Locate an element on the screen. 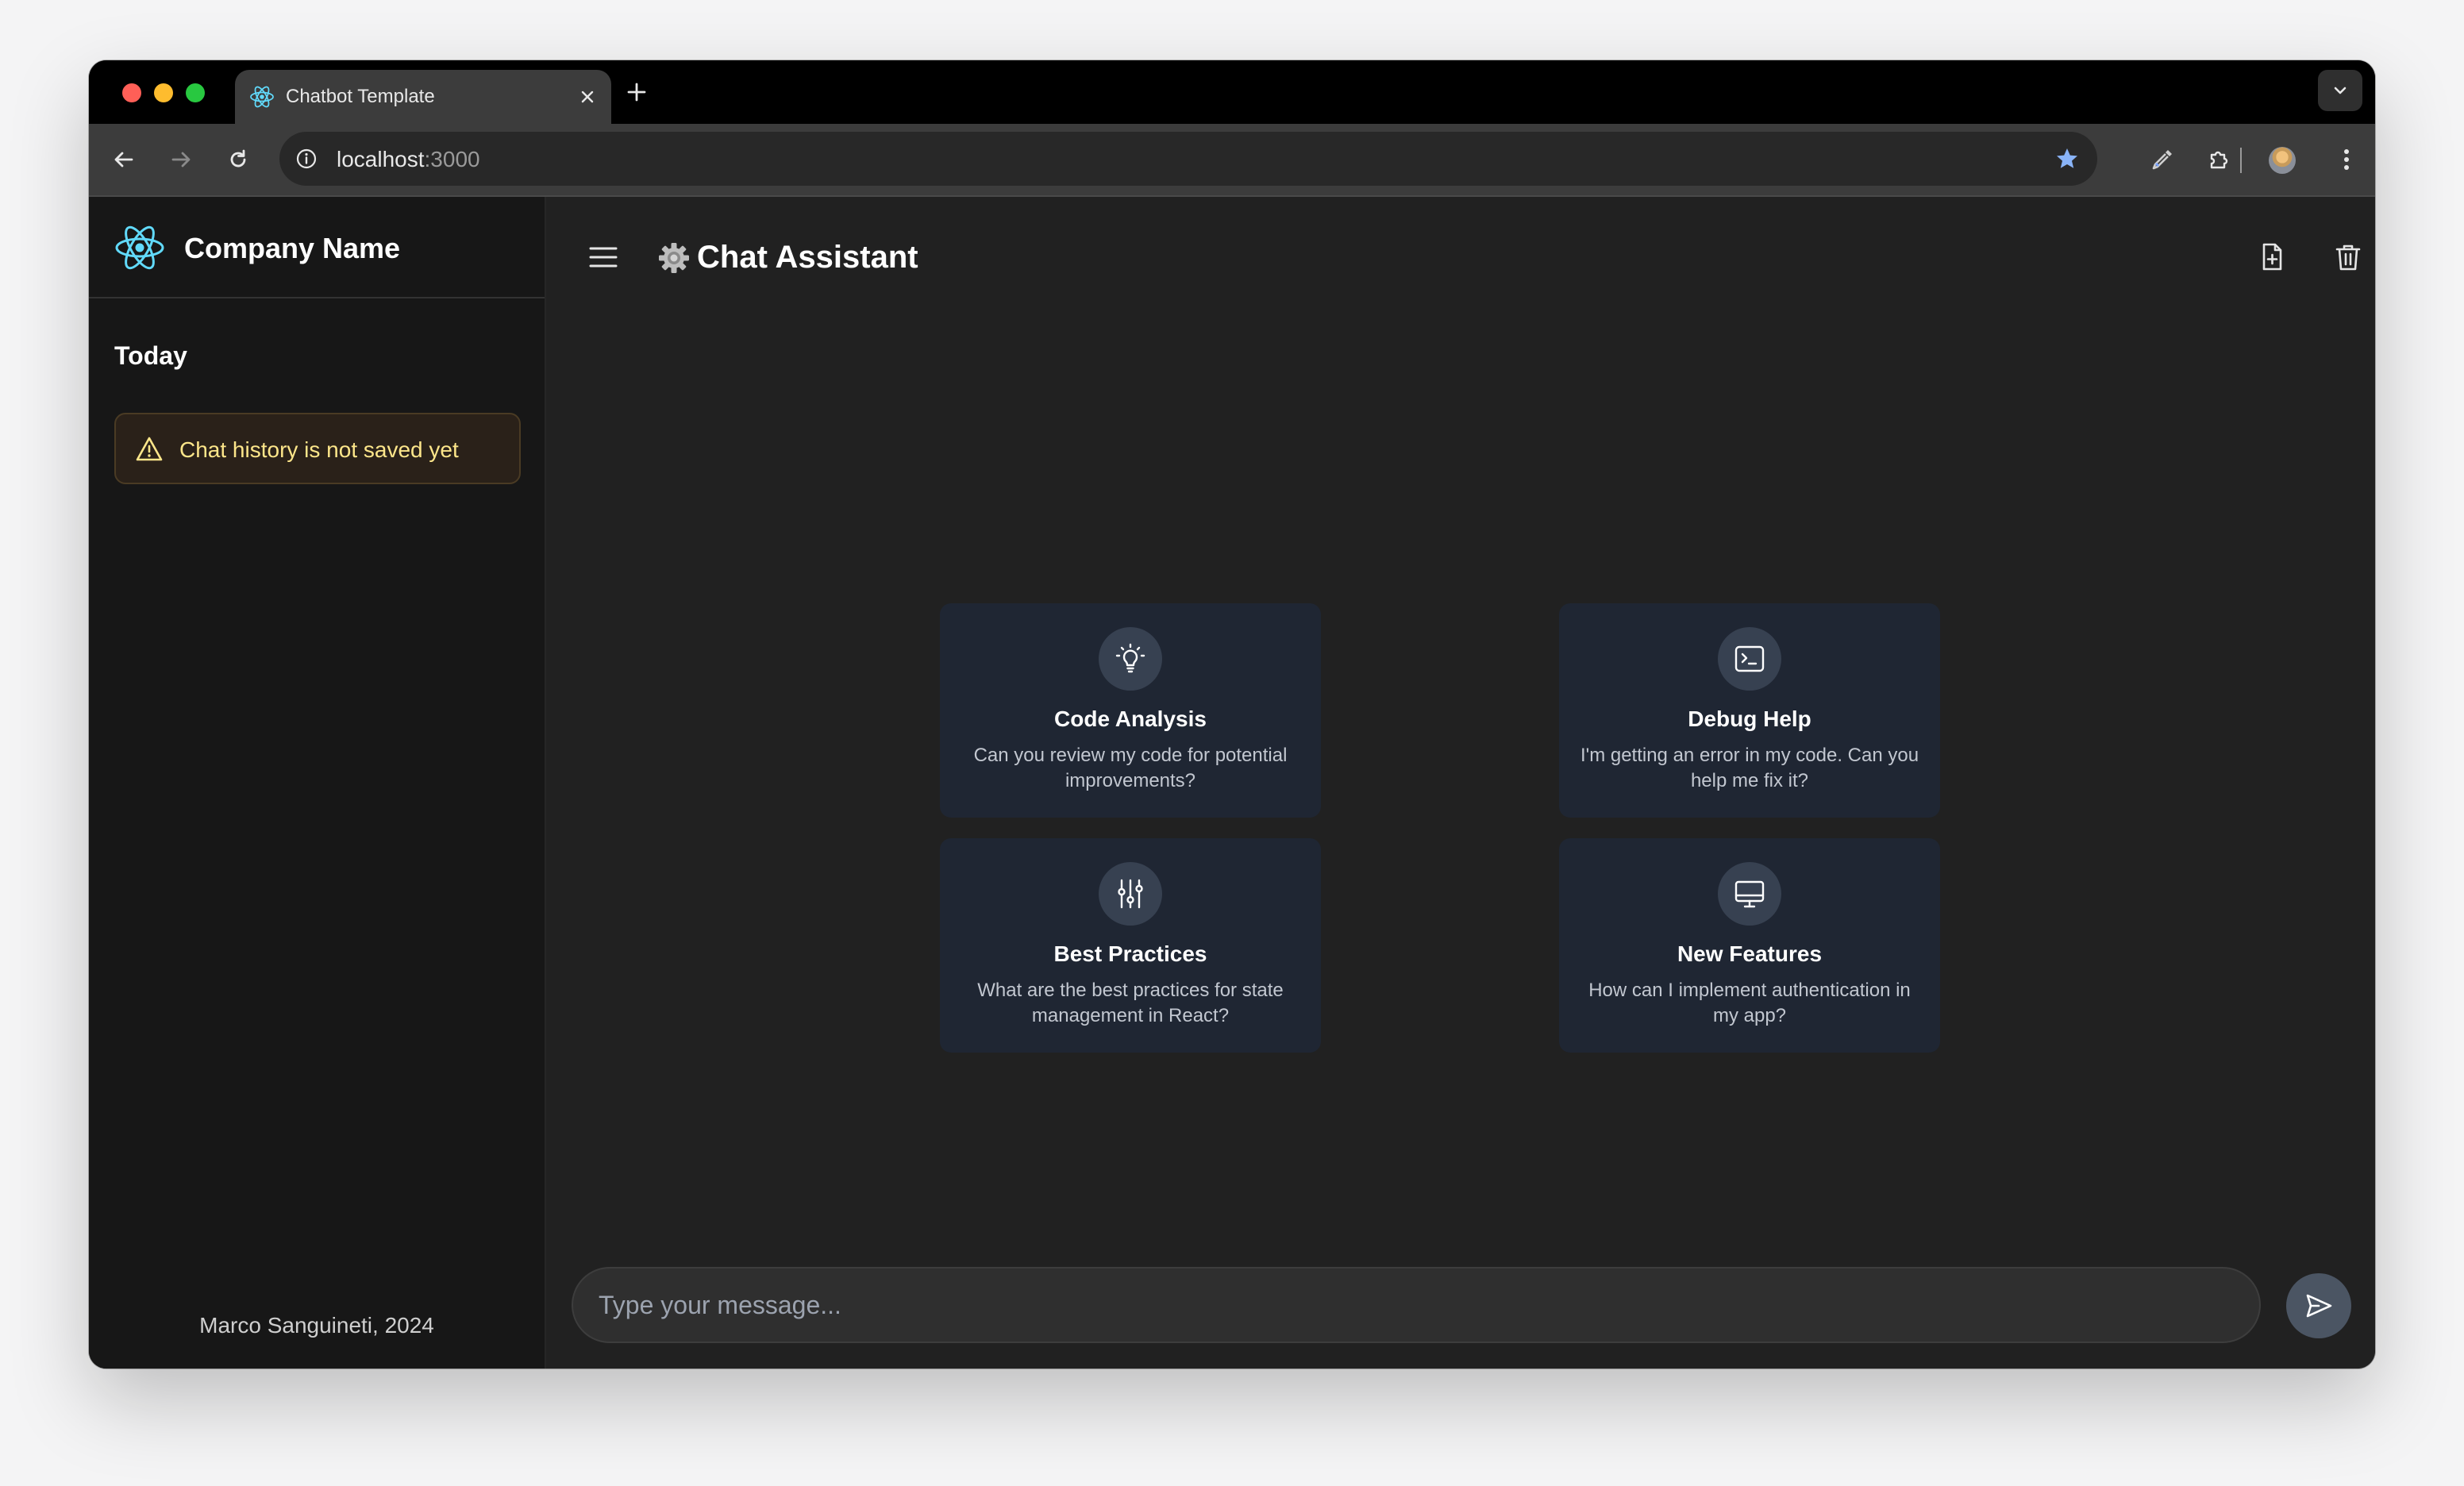 The image size is (2464, 1486). url-text: localhost:3000 is located at coordinates (408, 159).